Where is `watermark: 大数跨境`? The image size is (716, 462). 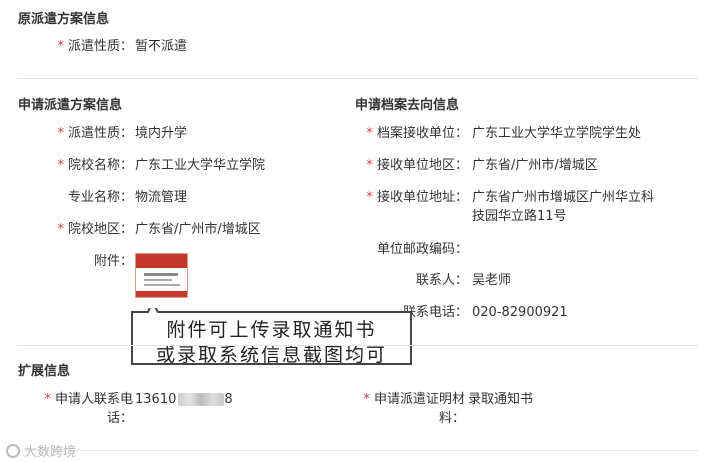 watermark: 大数跨境 is located at coordinates (41, 450).